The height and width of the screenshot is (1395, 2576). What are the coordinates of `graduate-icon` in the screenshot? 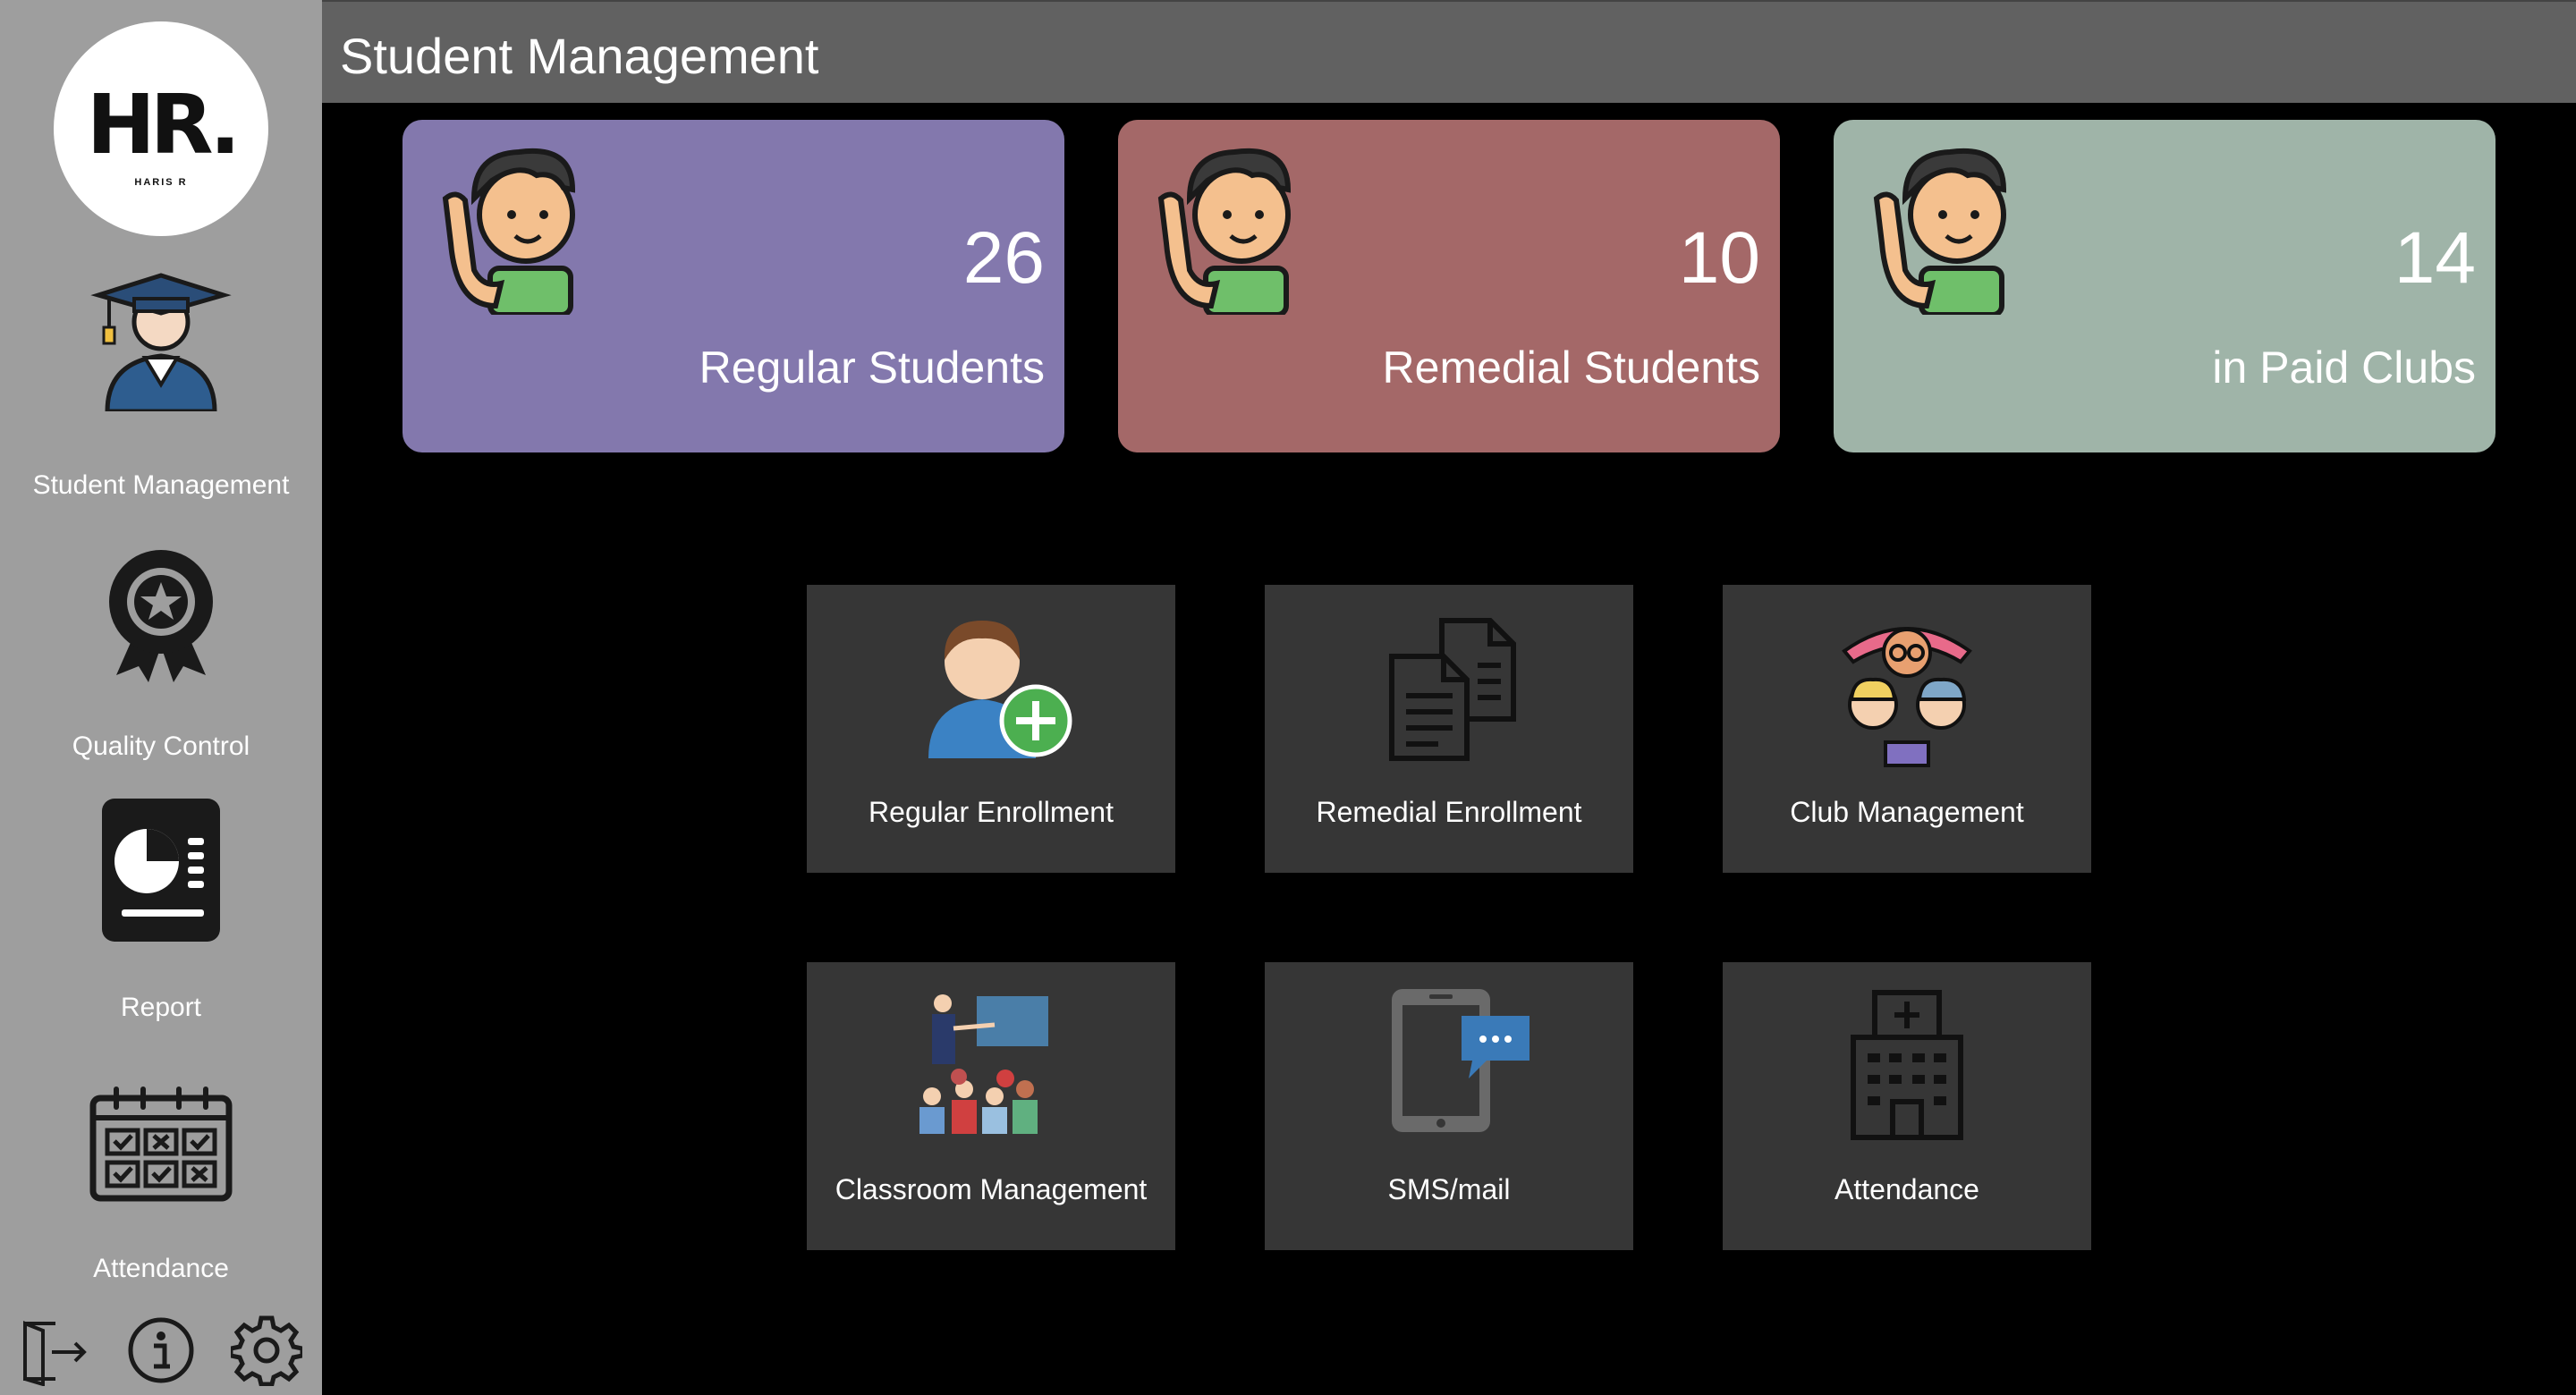 It's located at (161, 342).